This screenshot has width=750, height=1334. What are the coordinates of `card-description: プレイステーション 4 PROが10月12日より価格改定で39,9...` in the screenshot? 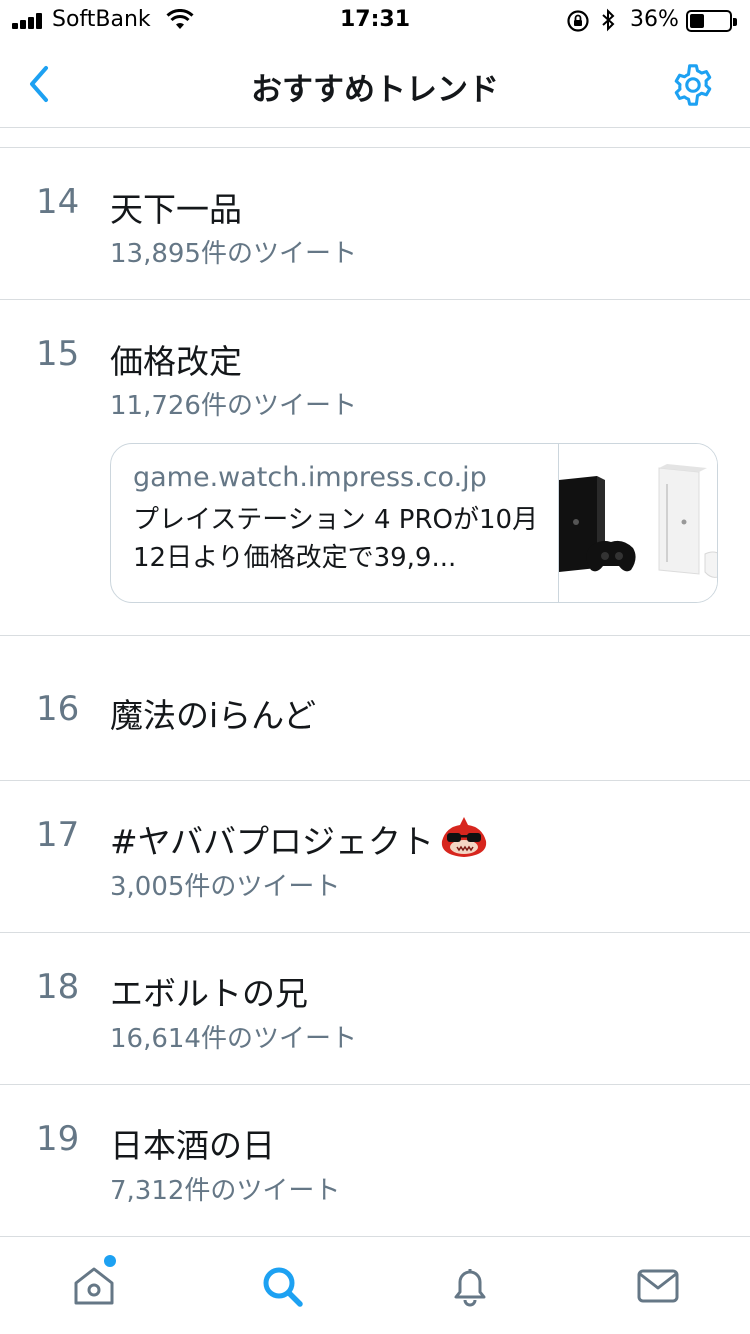 It's located at (336, 539).